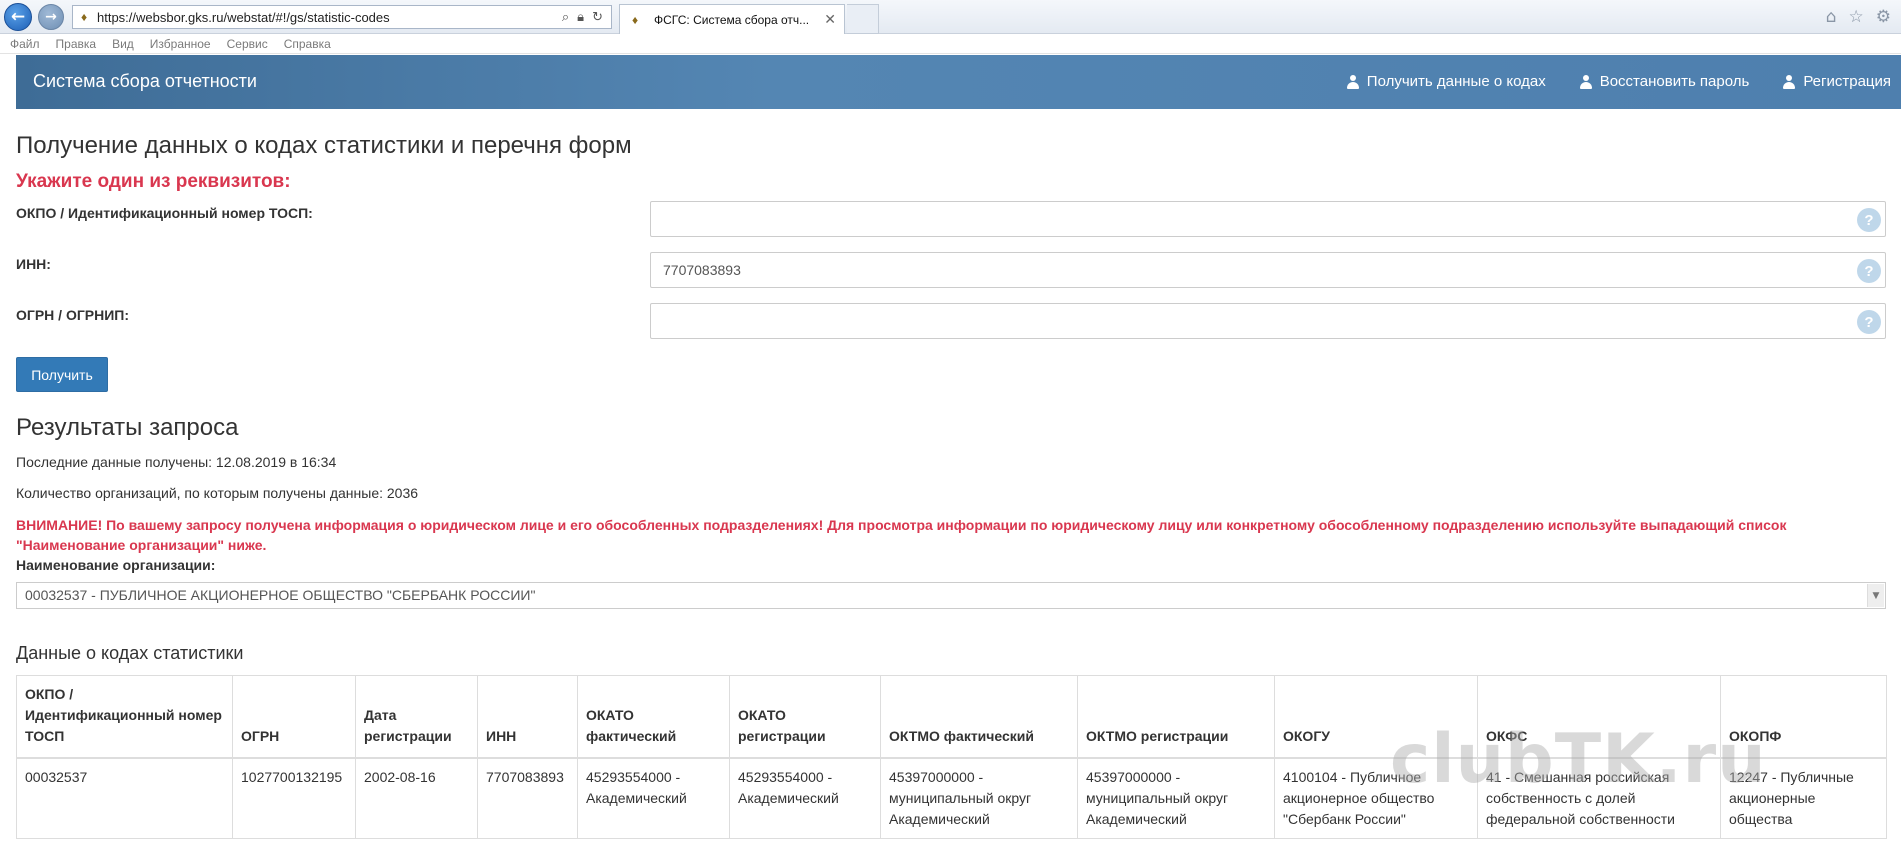  What do you see at coordinates (805, 717) in the screenshot?
I see `column-header: ОКАТО регистрации` at bounding box center [805, 717].